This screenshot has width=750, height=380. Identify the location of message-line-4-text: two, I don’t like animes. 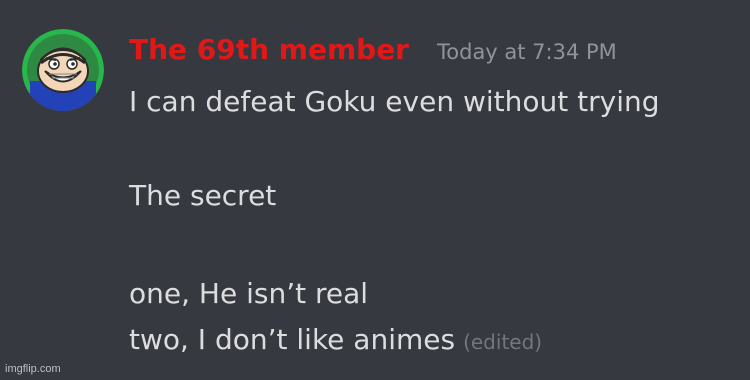
(292, 339).